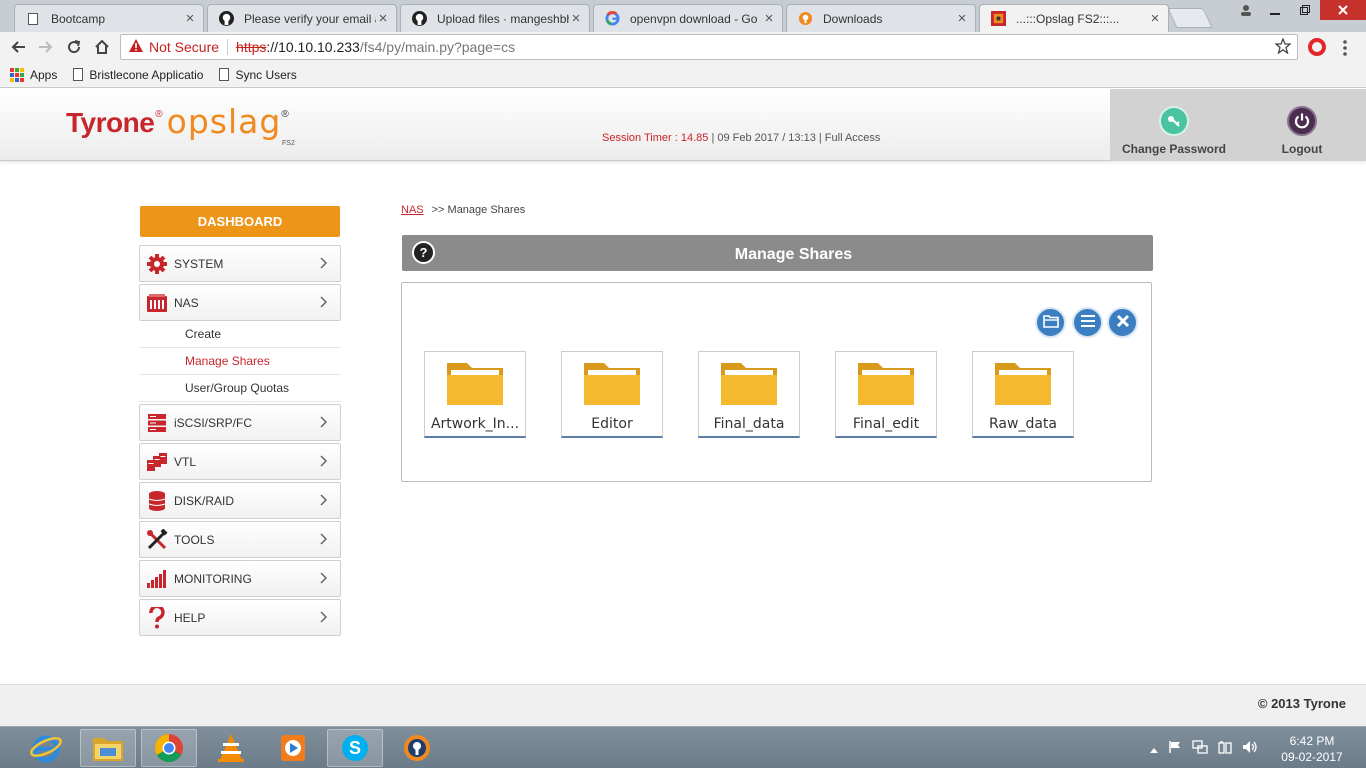 The width and height of the screenshot is (1366, 768). Describe the element at coordinates (355, 748) in the screenshot. I see `skype-icon: S` at that location.